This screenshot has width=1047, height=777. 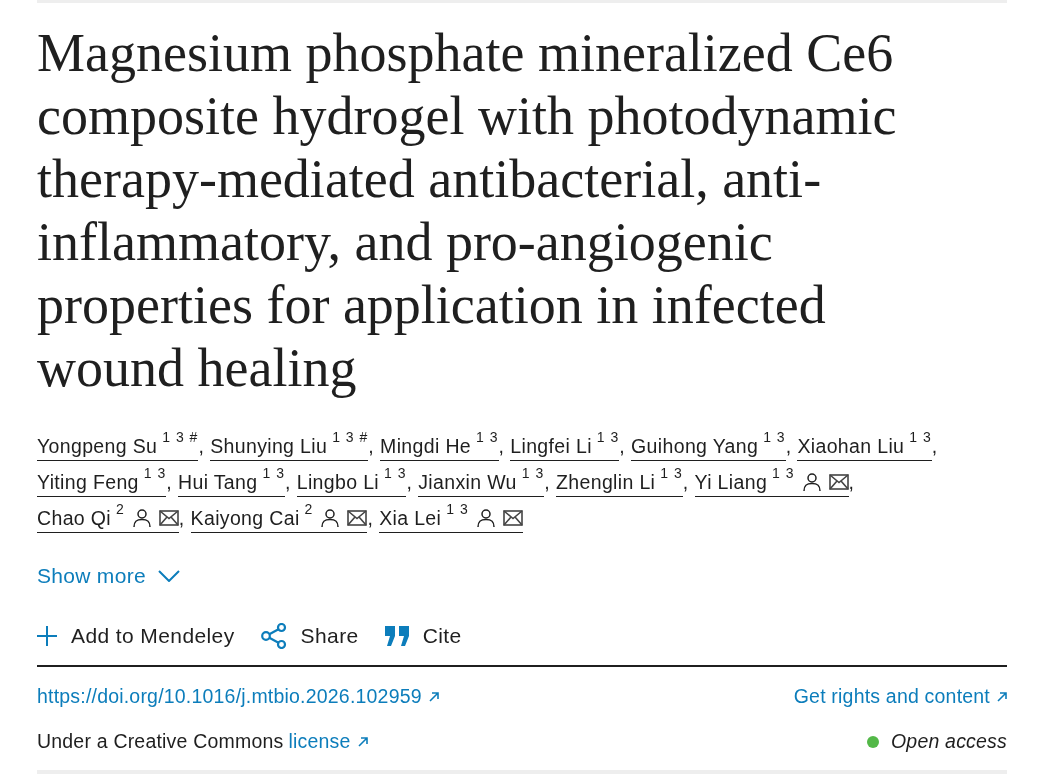 What do you see at coordinates (238, 697) in the screenshot?
I see `doi-link: https://doi.org/10.1016/j.mtbio.2026.102959` at bounding box center [238, 697].